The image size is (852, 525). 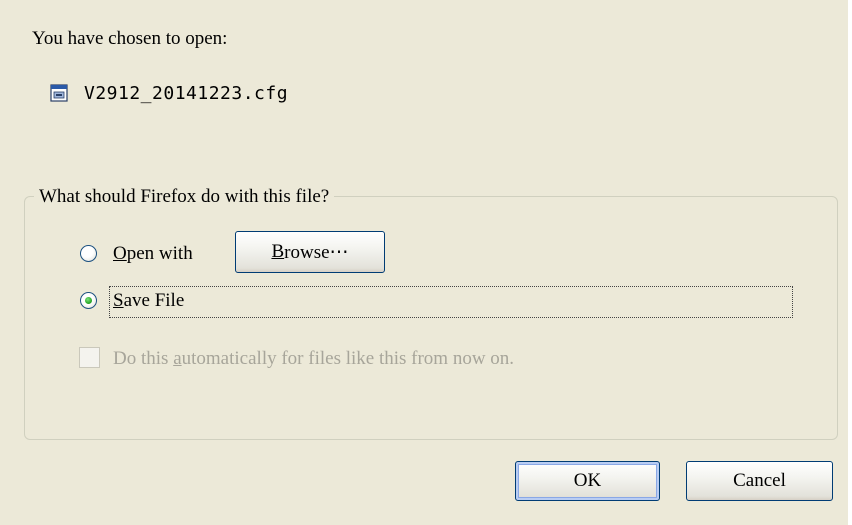 What do you see at coordinates (143, 358) in the screenshot?
I see `auto-label-before: Do this` at bounding box center [143, 358].